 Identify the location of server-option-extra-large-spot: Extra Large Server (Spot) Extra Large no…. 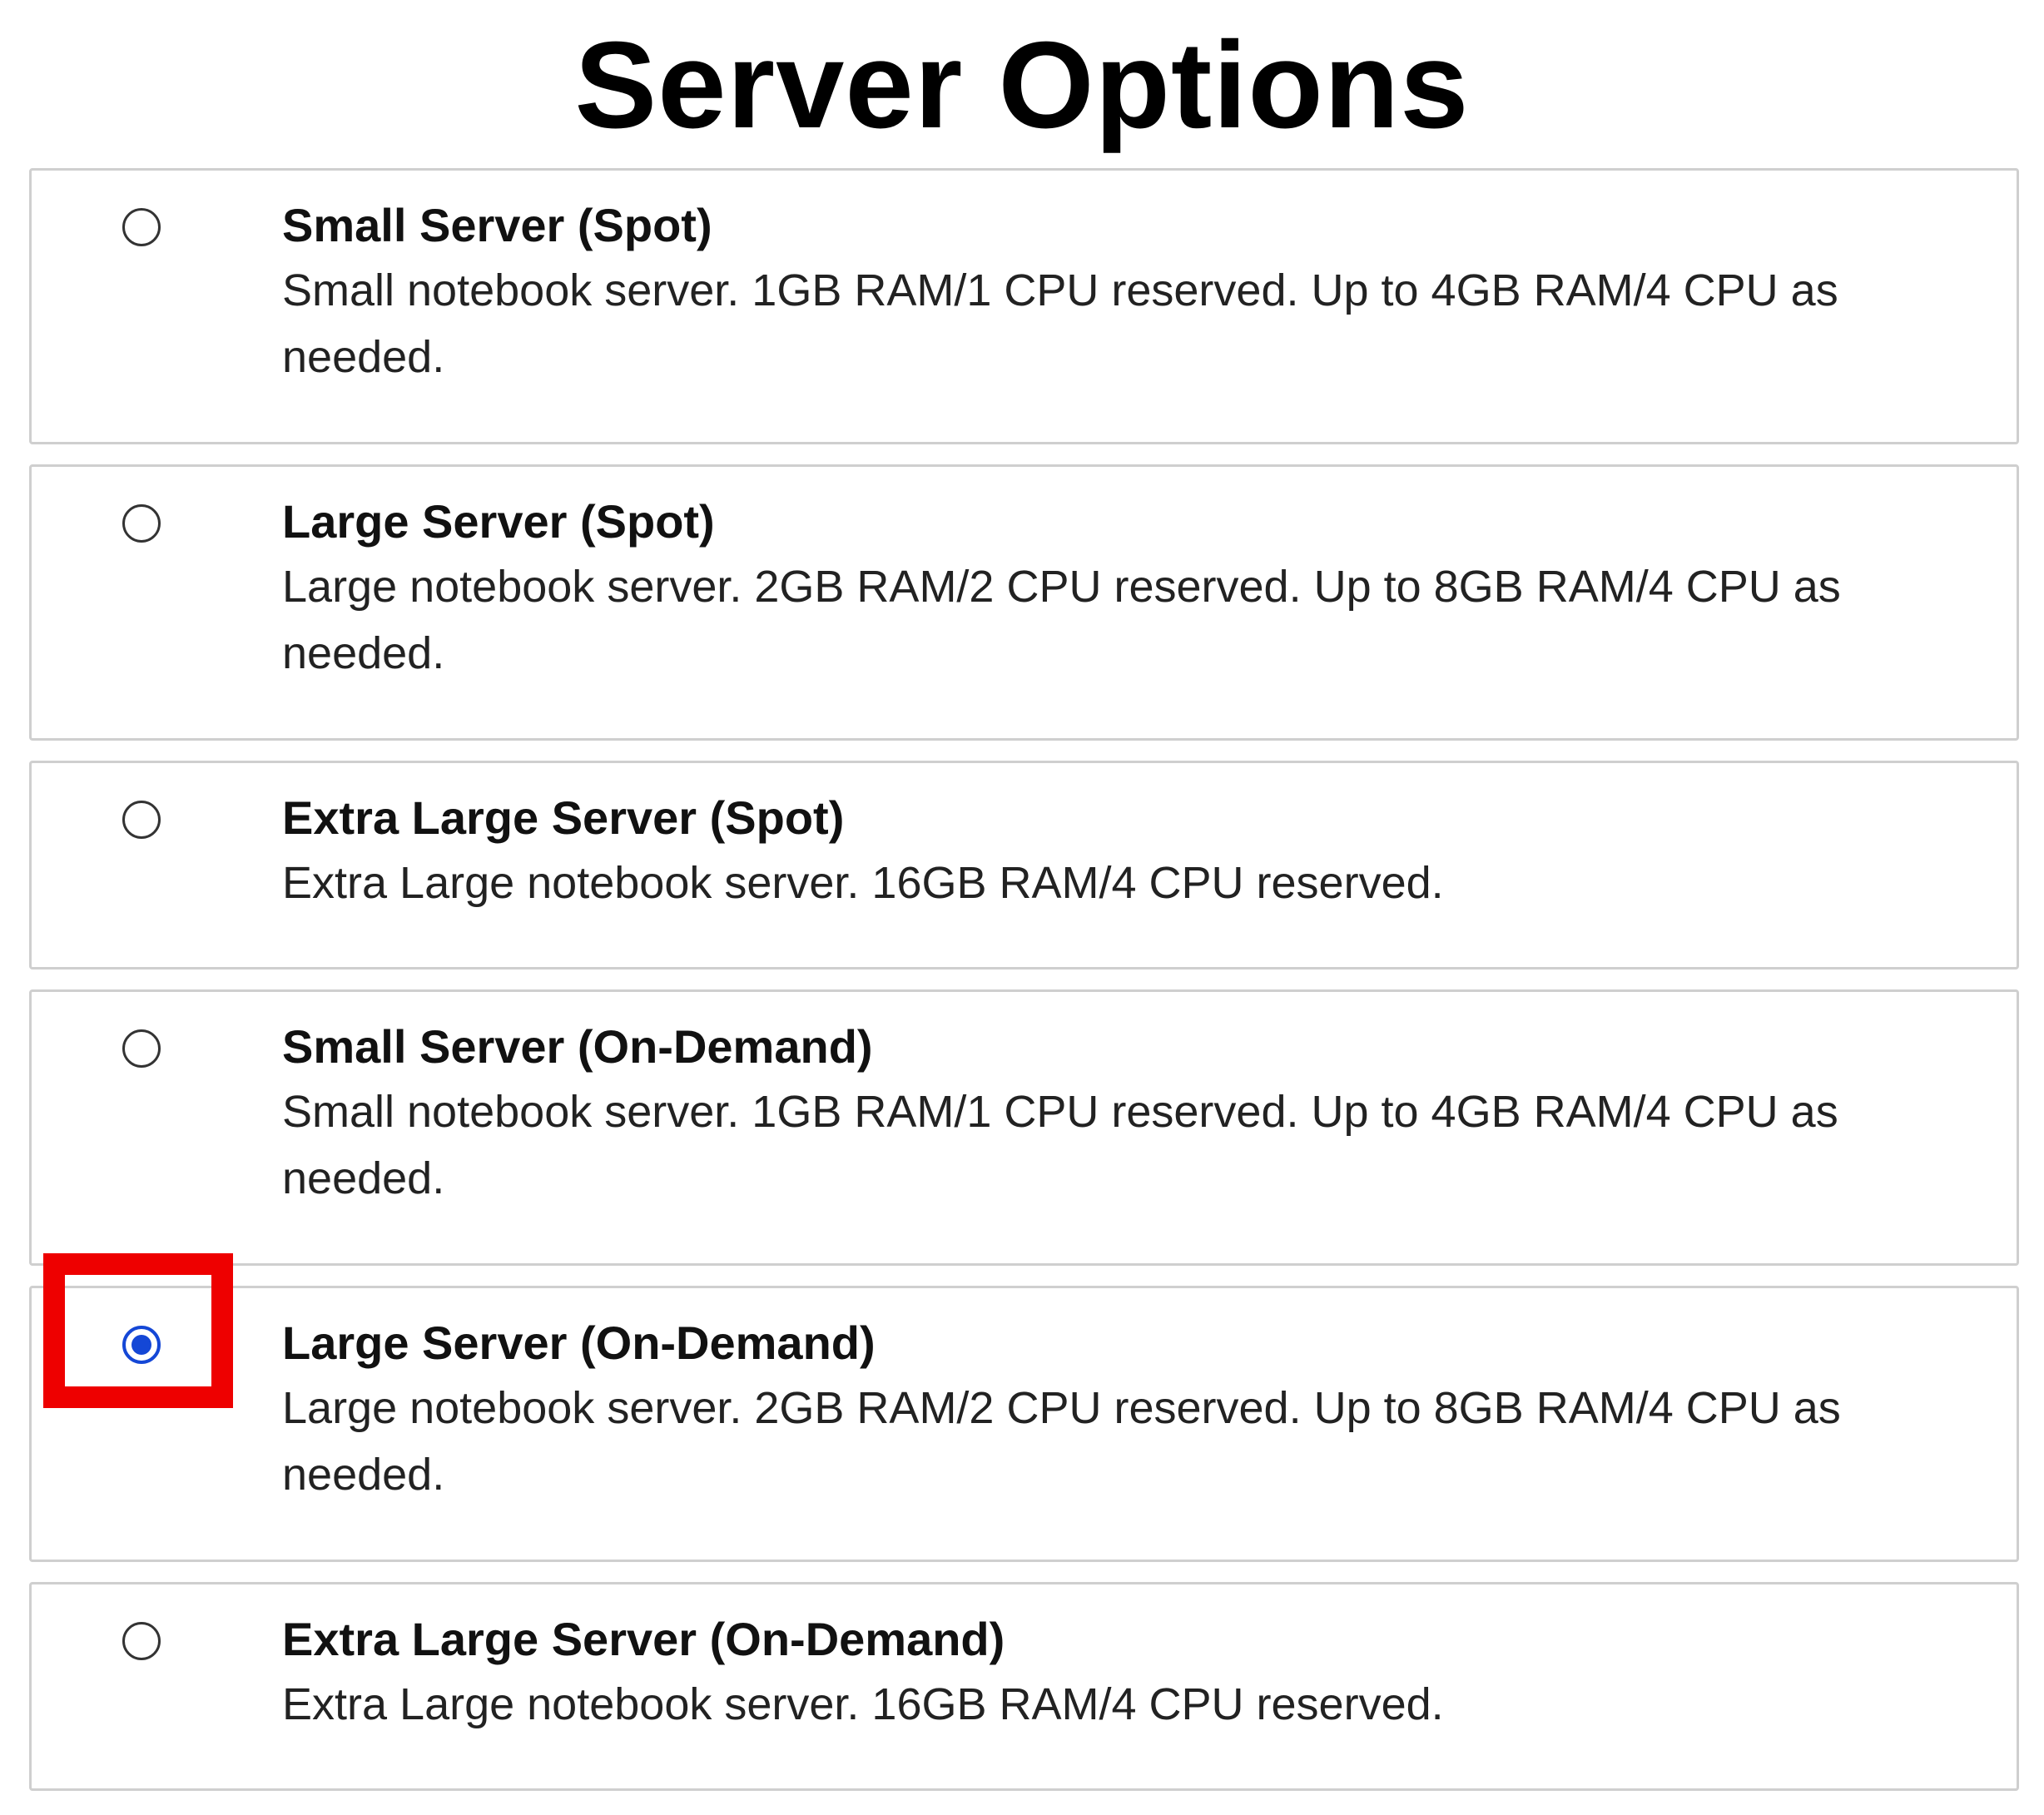
(1024, 865).